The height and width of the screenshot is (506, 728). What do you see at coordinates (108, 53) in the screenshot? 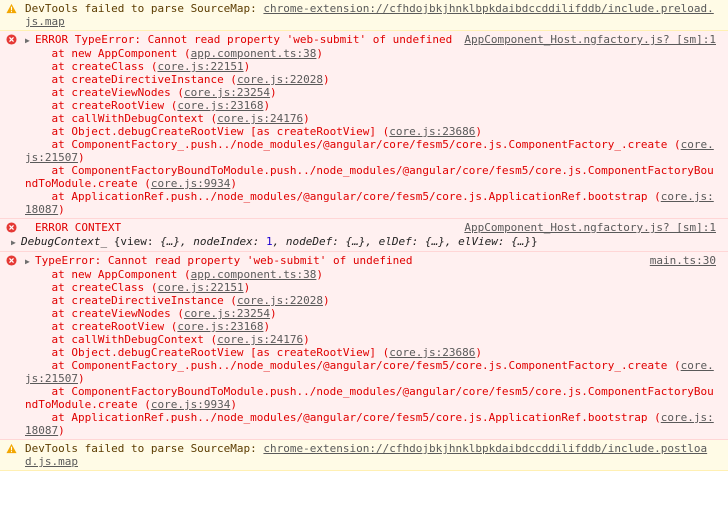
I see `stack-frame-text: at new AppComponent (` at bounding box center [108, 53].